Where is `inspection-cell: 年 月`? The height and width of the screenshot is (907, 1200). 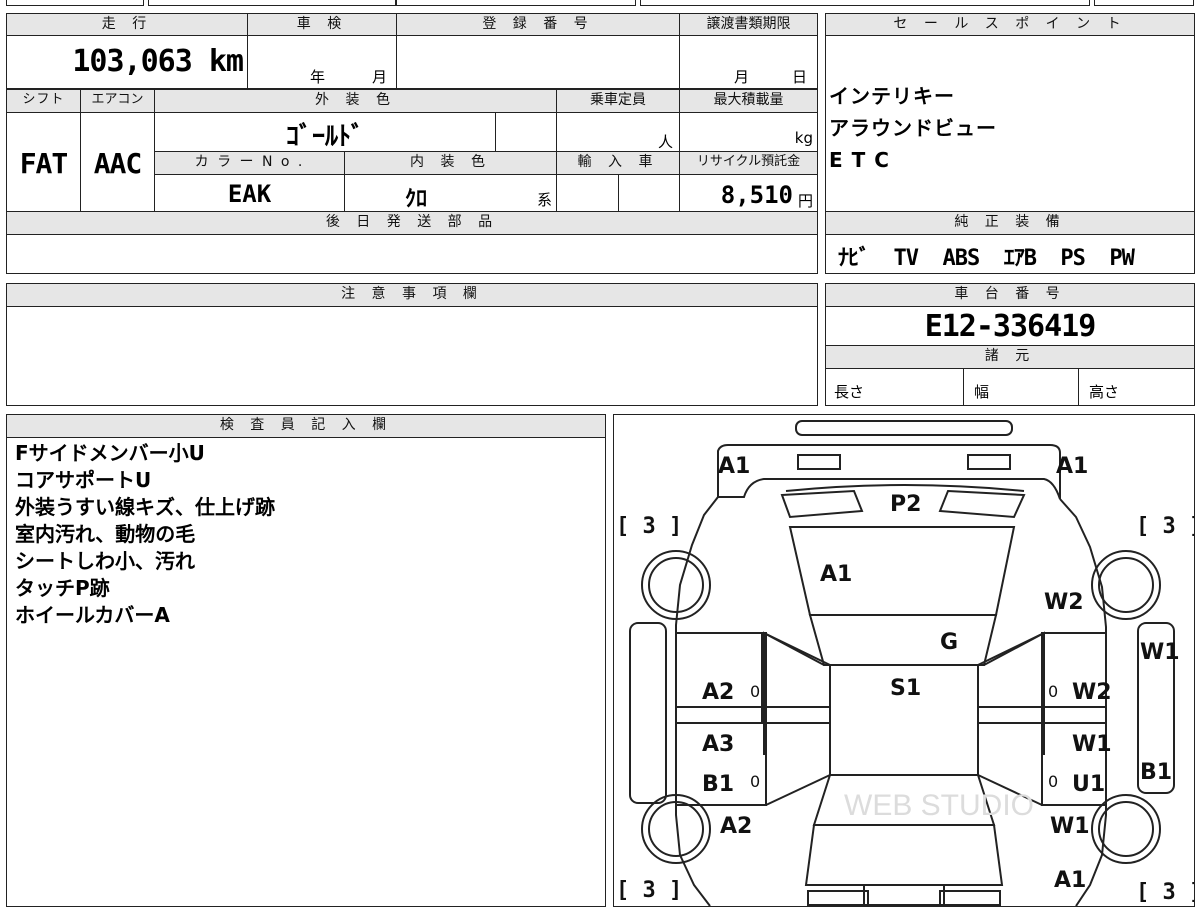
inspection-cell: 年 月 is located at coordinates (322, 62).